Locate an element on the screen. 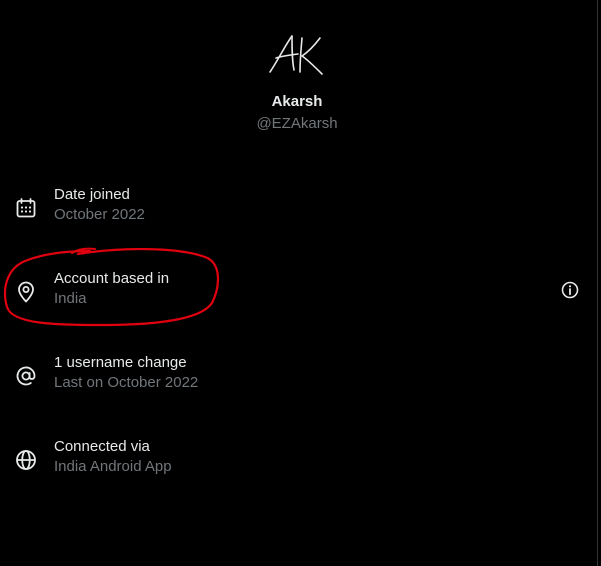  panel-divider is located at coordinates (597, 283).